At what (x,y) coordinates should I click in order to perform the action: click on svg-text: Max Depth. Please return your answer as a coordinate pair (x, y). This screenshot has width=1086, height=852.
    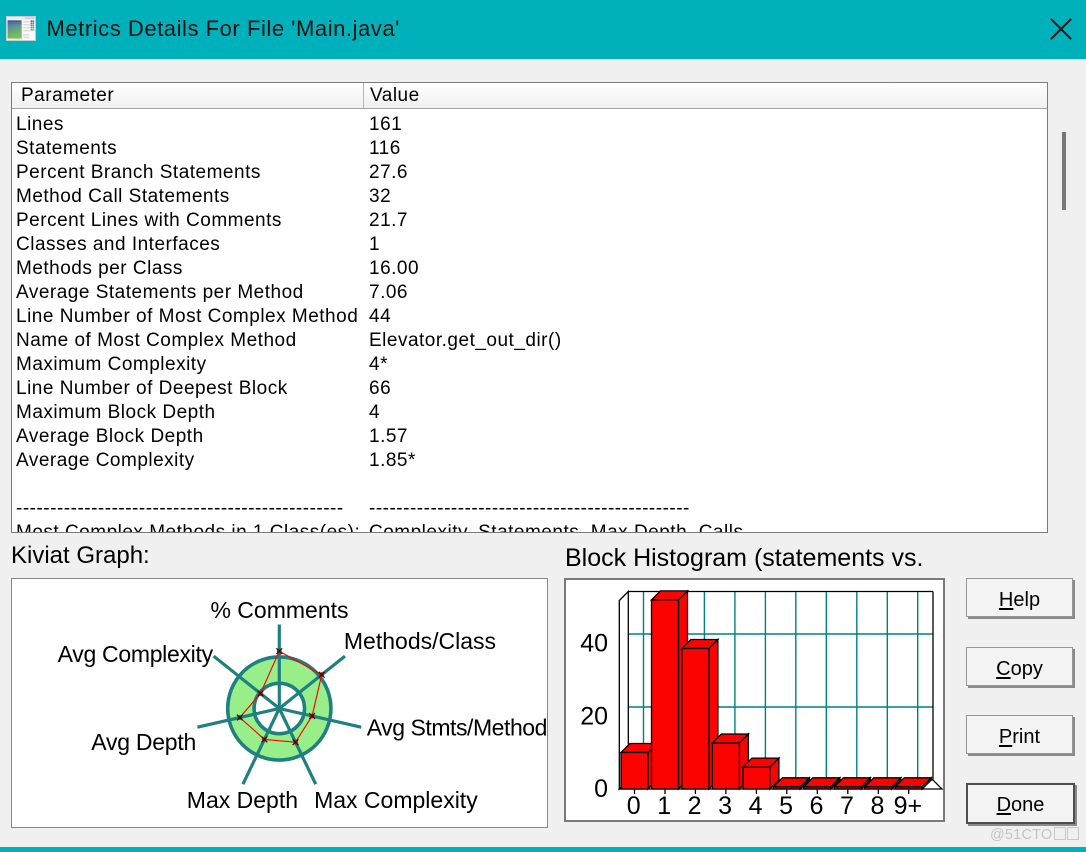
    Looking at the image, I should click on (242, 800).